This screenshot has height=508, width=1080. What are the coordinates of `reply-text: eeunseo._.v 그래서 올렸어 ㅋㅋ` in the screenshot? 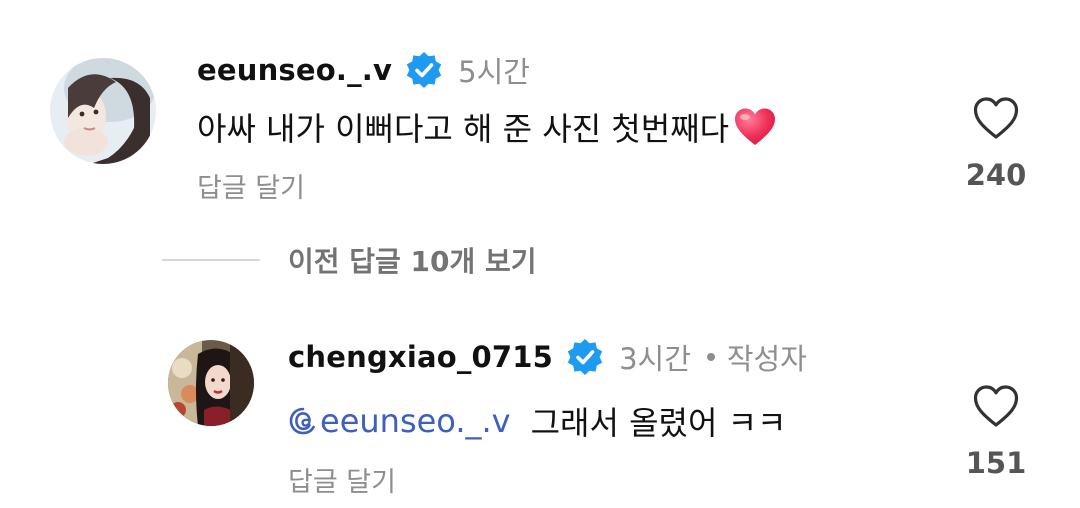 It's located at (537, 421).